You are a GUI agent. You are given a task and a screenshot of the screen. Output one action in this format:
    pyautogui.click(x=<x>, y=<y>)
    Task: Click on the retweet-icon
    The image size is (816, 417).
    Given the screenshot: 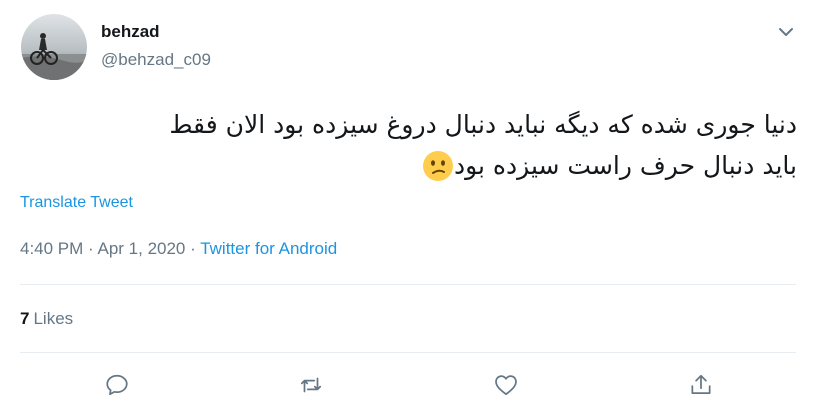 What is the action you would take?
    pyautogui.click(x=311, y=385)
    